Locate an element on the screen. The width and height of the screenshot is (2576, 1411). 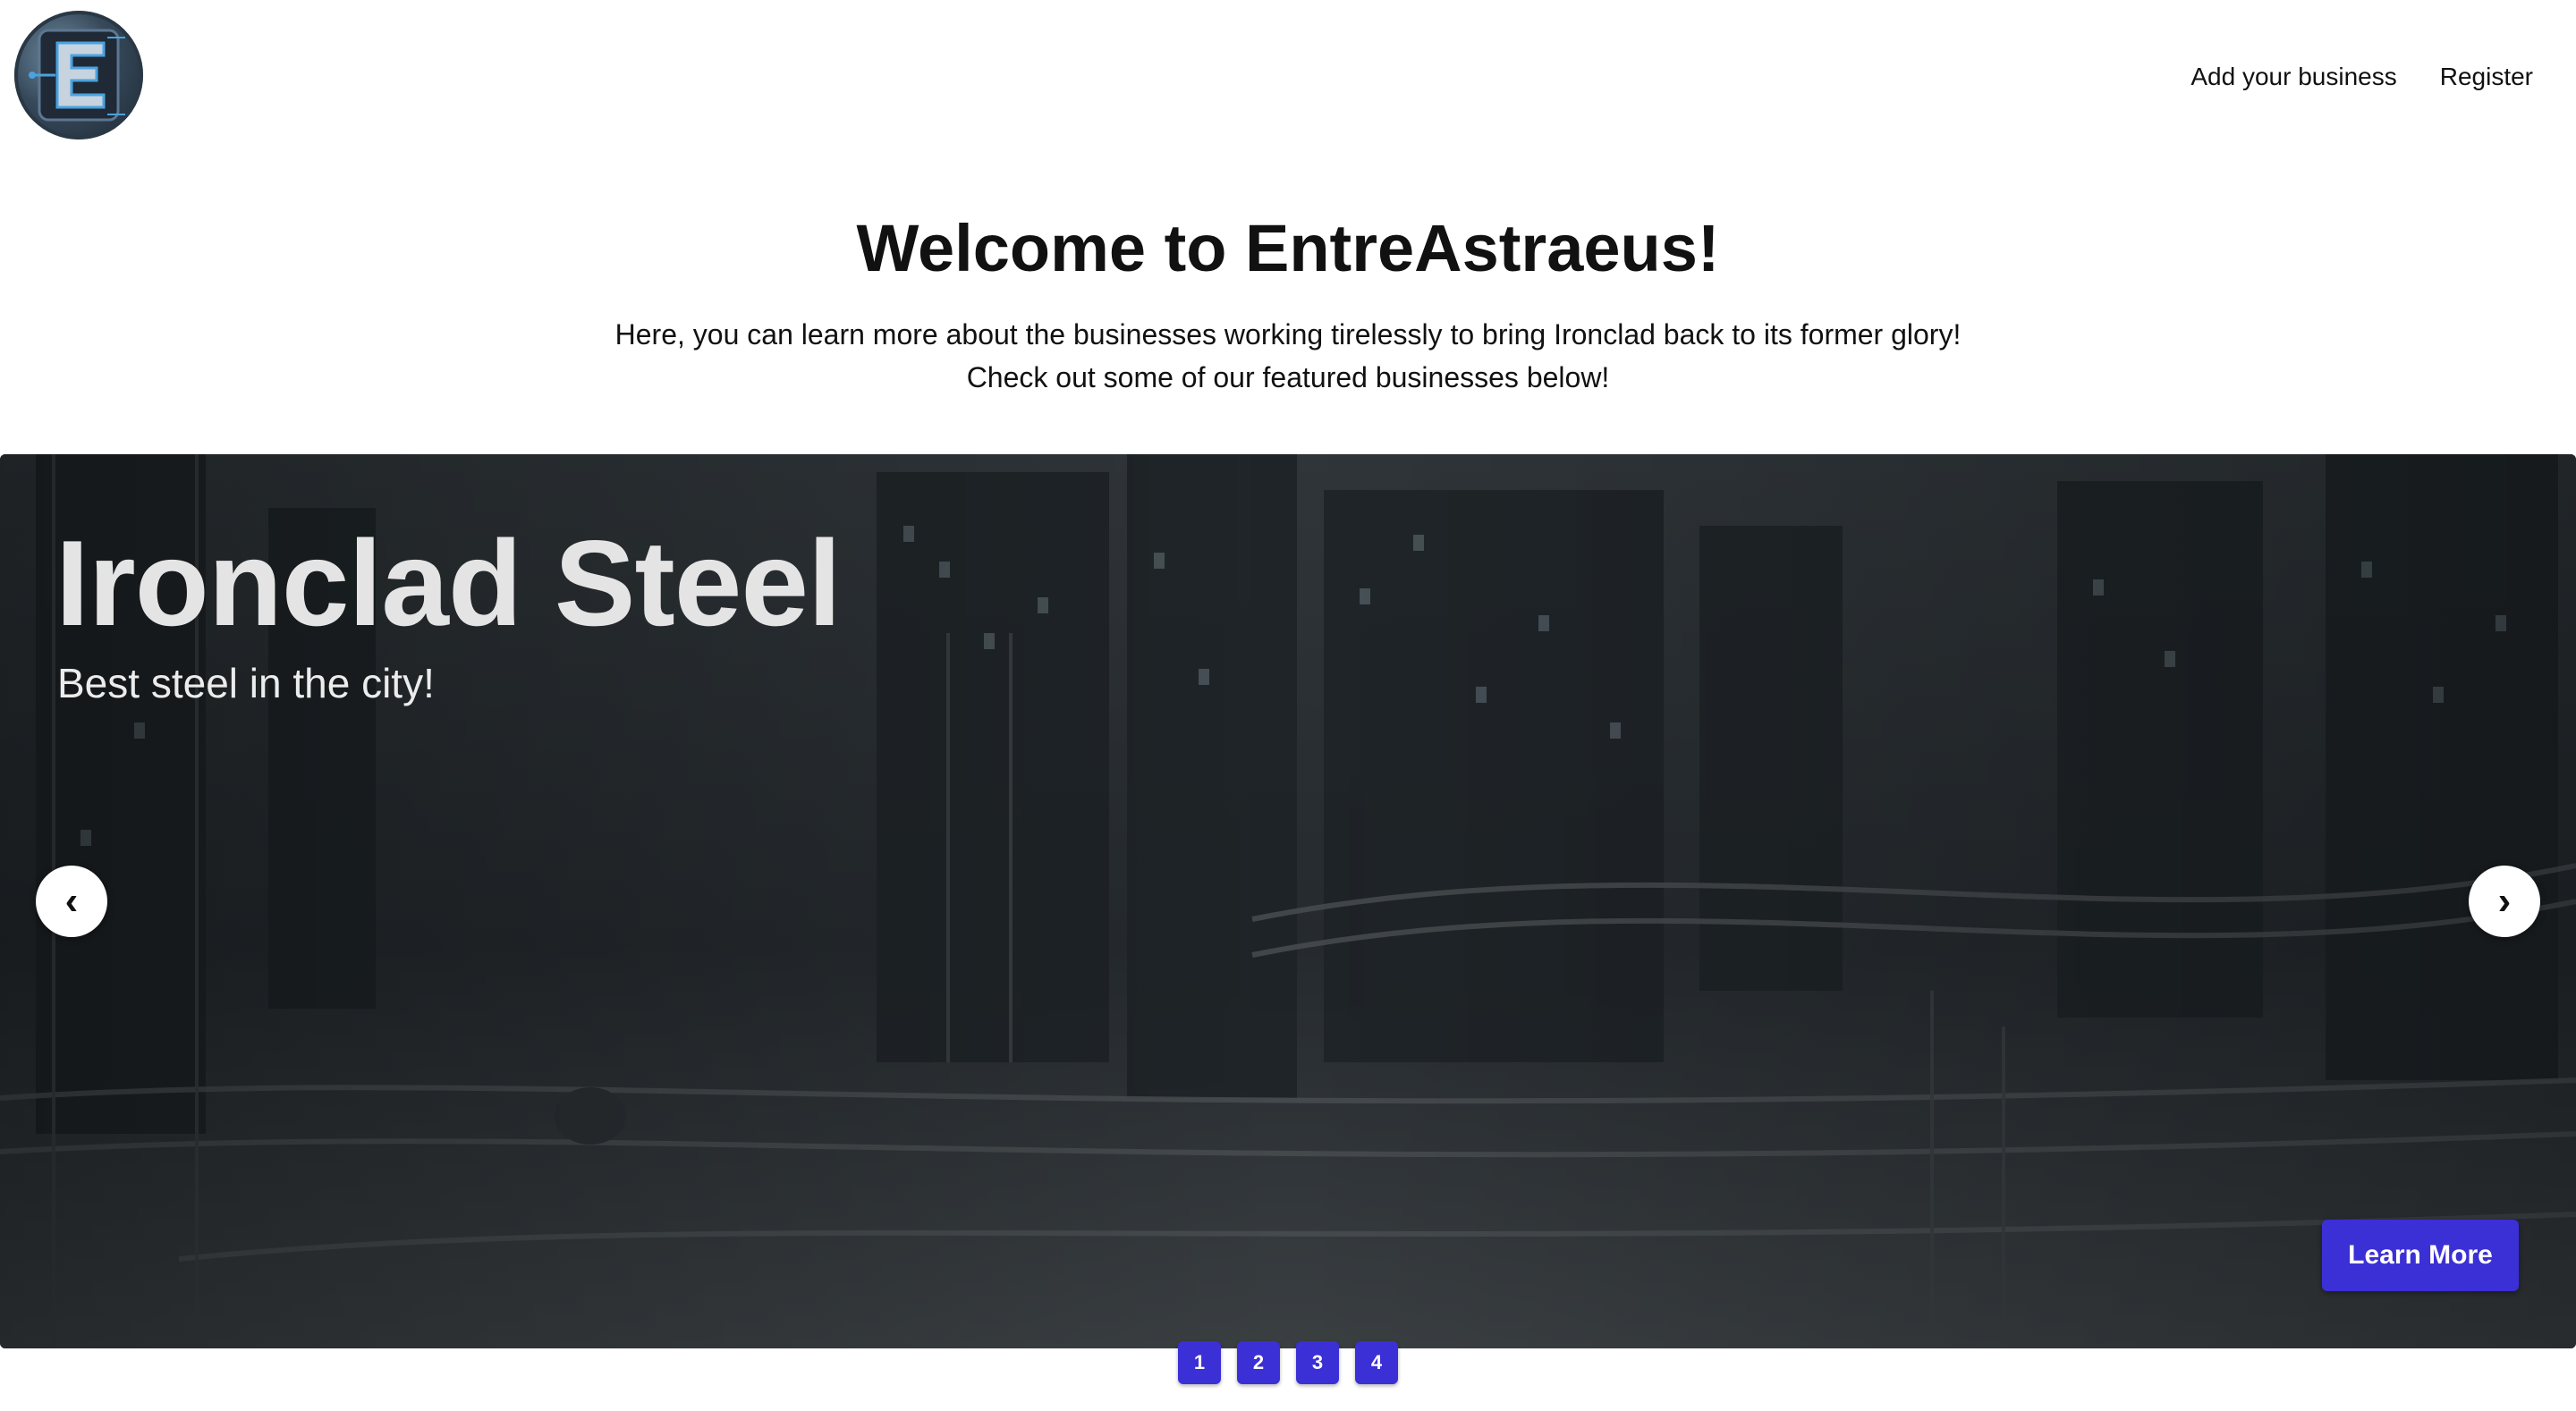
slide-subtitle: Best steel in the city! is located at coordinates (246, 683).